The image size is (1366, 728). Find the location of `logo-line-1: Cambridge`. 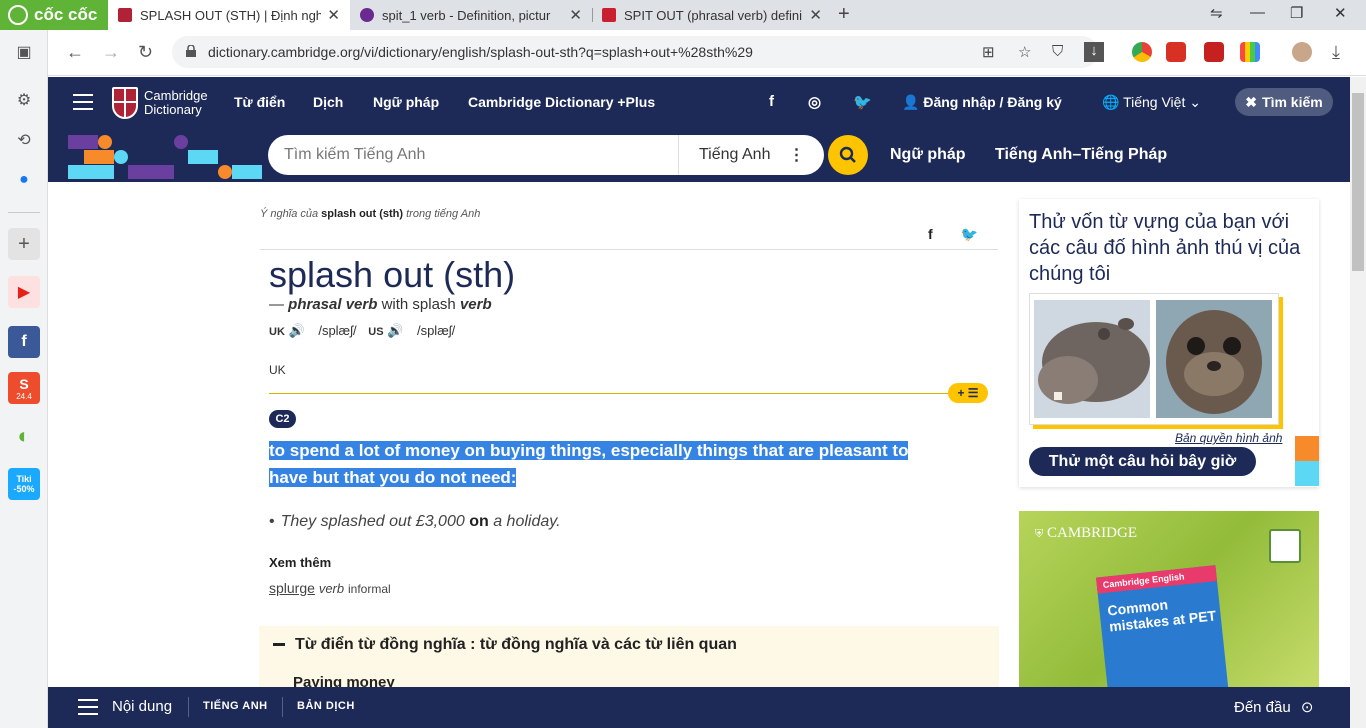

logo-line-1: Cambridge is located at coordinates (176, 95).